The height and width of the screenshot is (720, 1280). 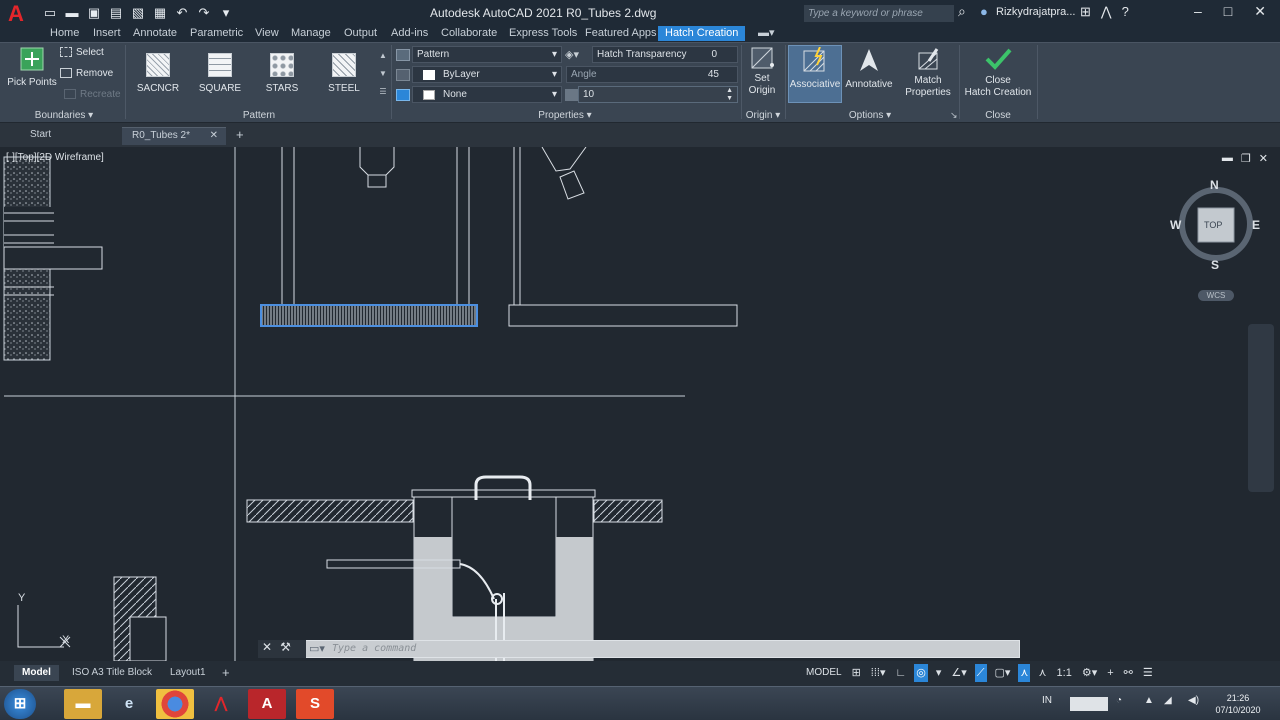 I want to click on customize-icon: ⚒, so click(x=285, y=649).